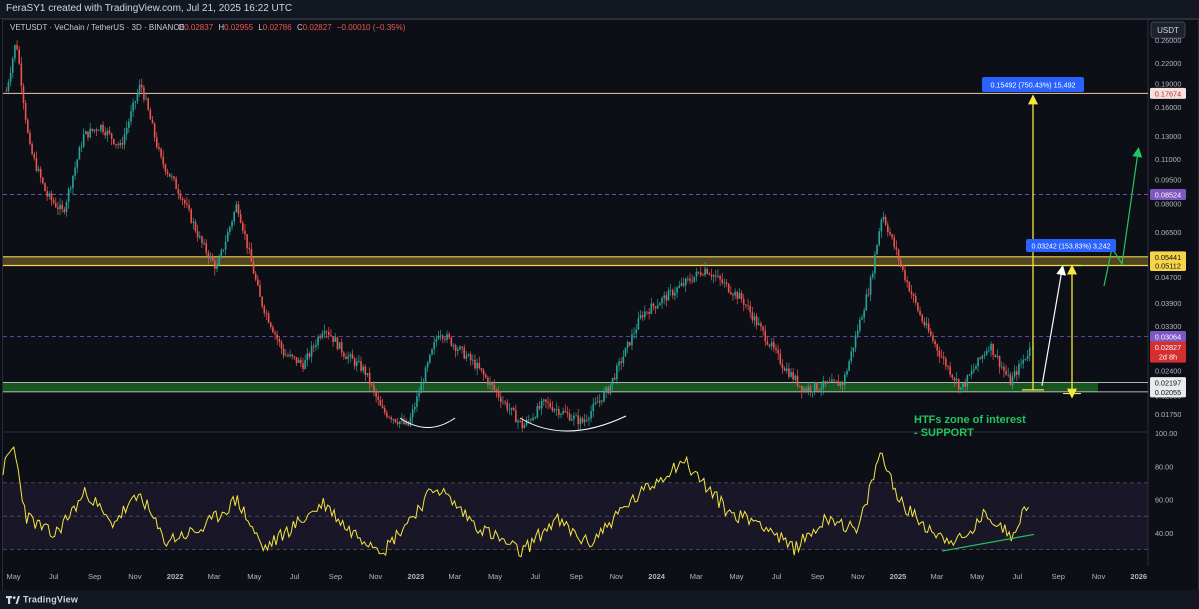  Describe the element at coordinates (175, 576) in the screenshot. I see `time-label: 2022` at that location.